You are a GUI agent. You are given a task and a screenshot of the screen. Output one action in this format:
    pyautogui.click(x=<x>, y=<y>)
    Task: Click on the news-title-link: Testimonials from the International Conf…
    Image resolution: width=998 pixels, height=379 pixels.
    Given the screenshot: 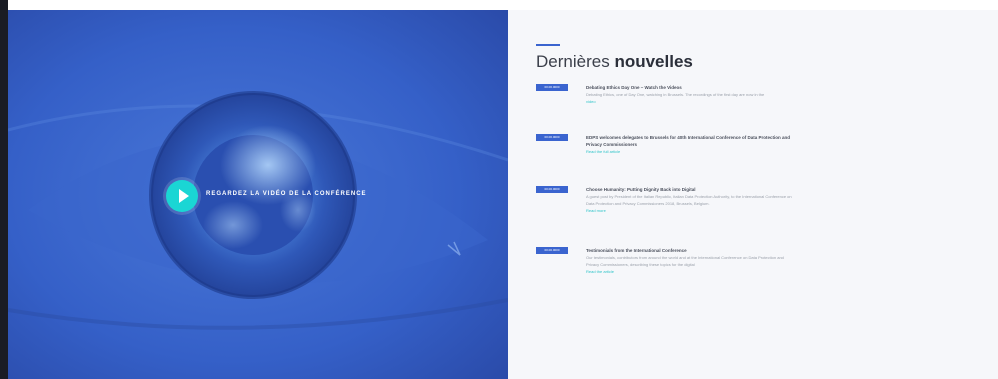 What is the action you would take?
    pyautogui.click(x=691, y=250)
    